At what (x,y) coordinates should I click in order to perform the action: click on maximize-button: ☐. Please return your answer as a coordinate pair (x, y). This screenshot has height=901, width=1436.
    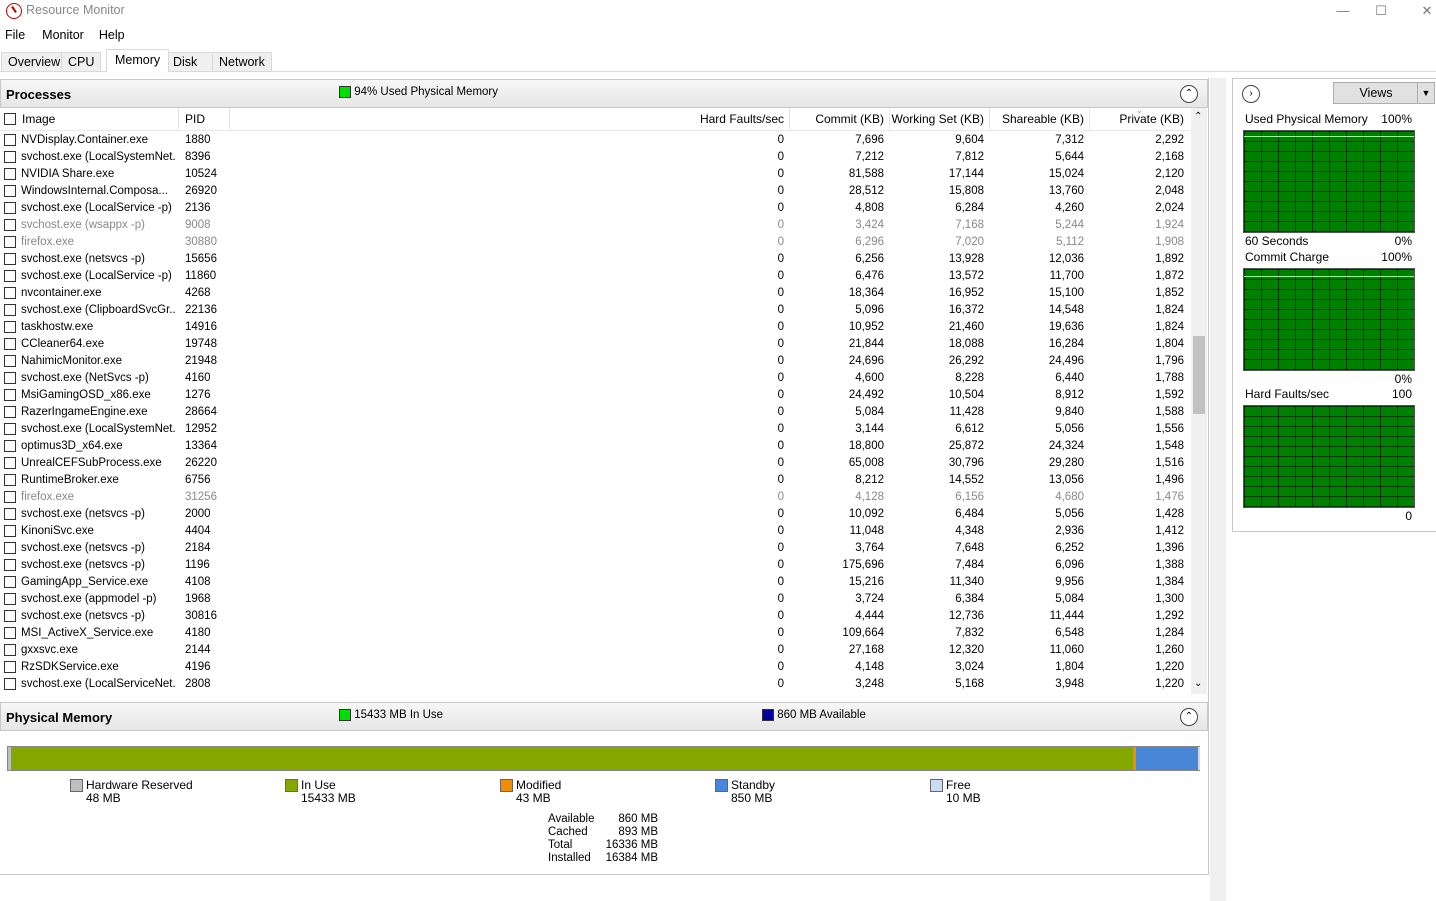
    Looking at the image, I should click on (1381, 11).